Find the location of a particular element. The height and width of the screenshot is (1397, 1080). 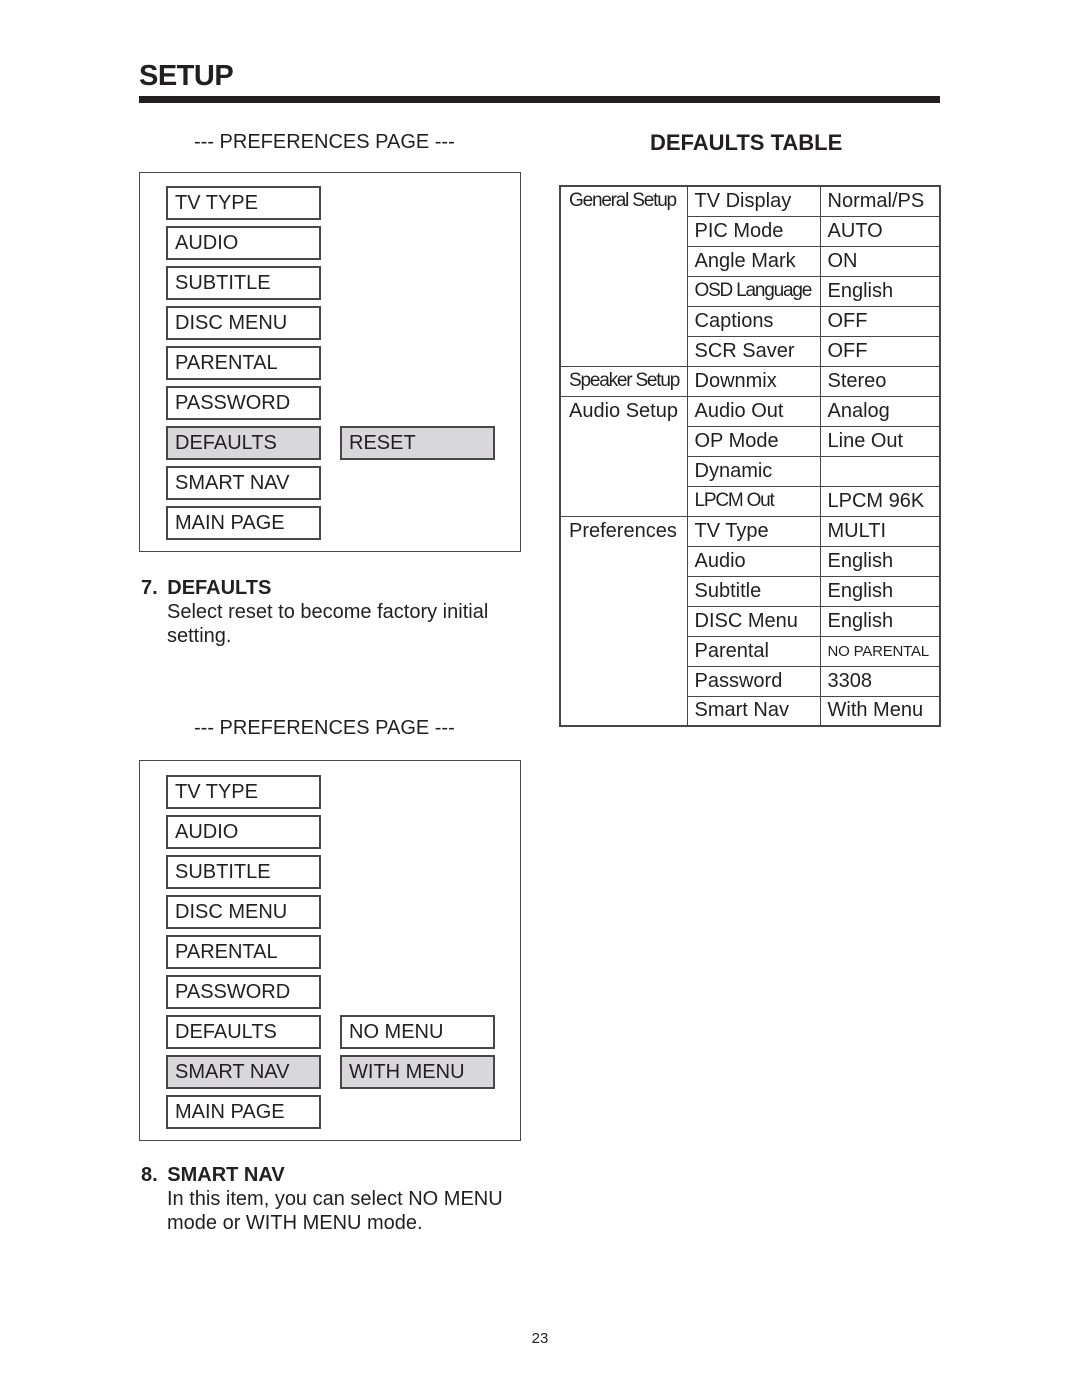

defaults-group-cell: Audio Setup is located at coordinates (623, 410).